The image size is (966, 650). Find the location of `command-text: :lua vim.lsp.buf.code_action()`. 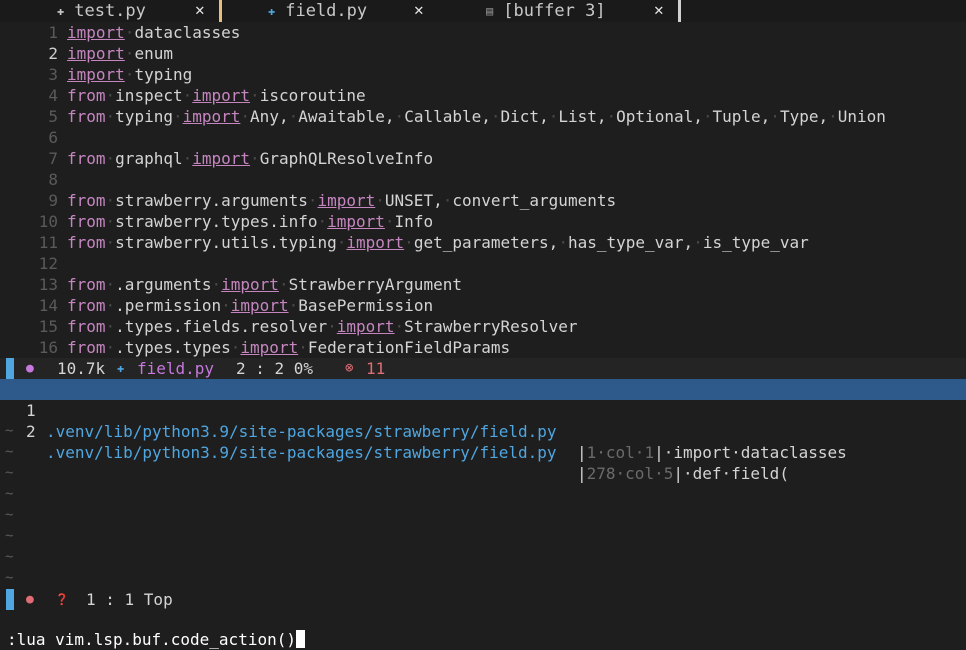

command-text: :lua vim.lsp.buf.code_action() is located at coordinates (151, 639).